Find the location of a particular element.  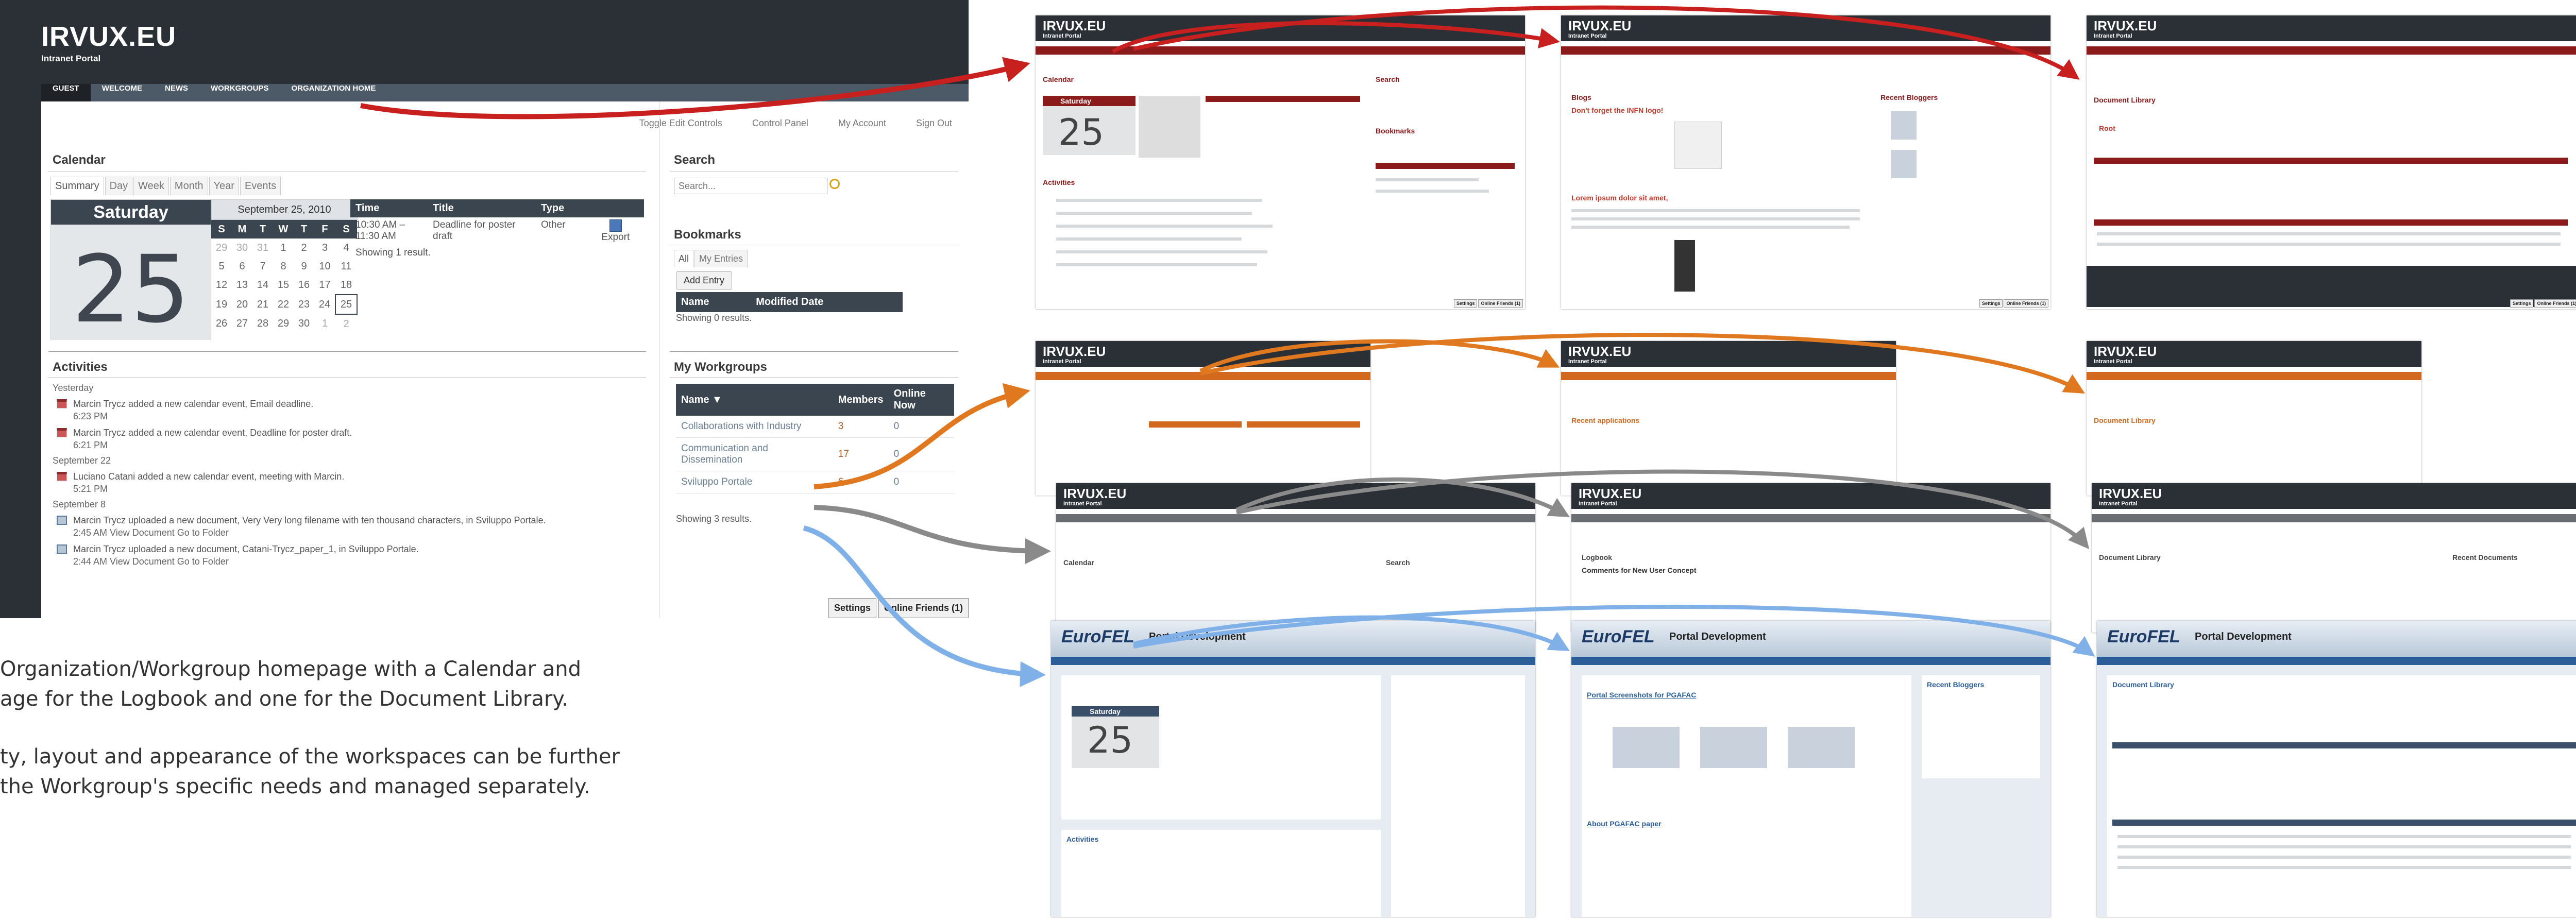

gray-arrow-doclib is located at coordinates (1663, 509).